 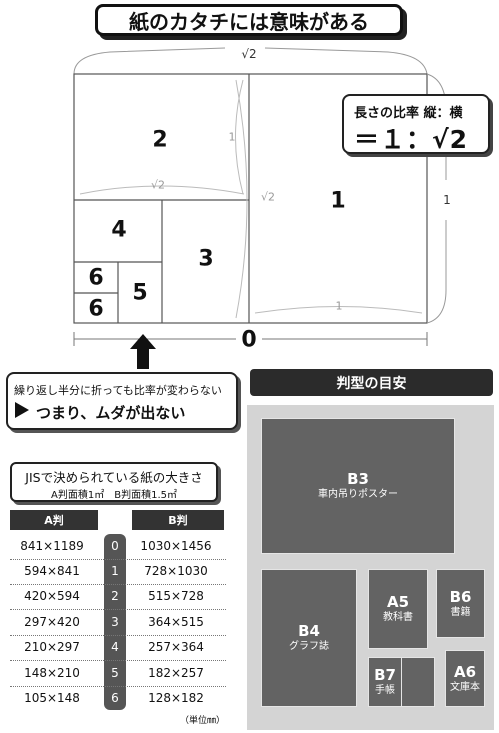 What do you see at coordinates (115, 698) in the screenshot?
I see `size-num-6: 6` at bounding box center [115, 698].